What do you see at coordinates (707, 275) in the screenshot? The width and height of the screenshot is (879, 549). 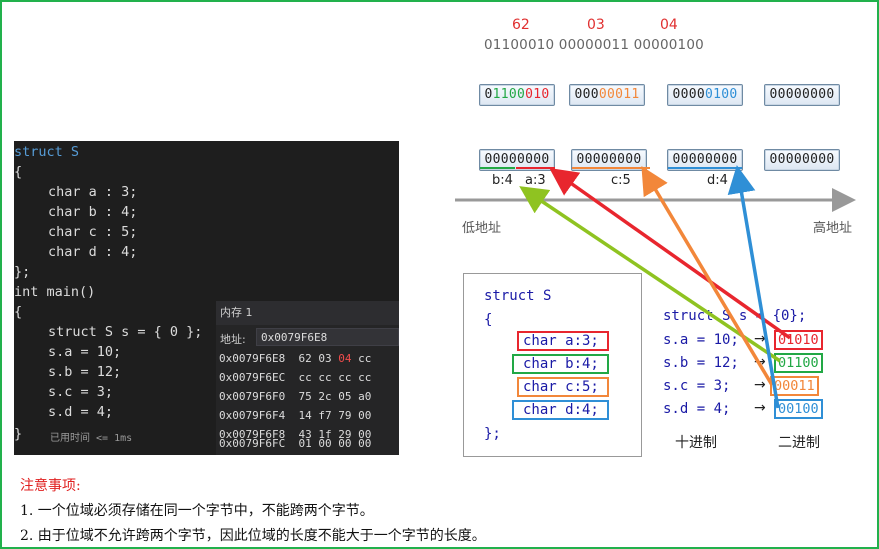 I see `arrow-line-c` at bounding box center [707, 275].